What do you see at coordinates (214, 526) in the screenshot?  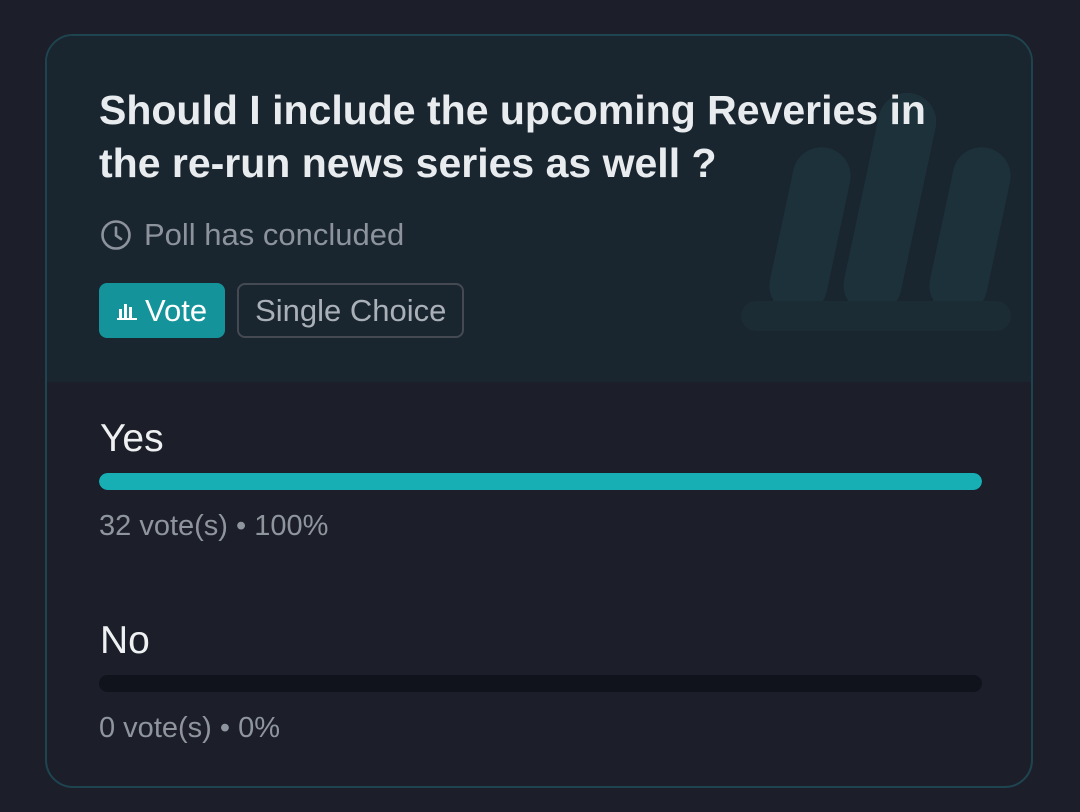 I see `option-stats: 32 vote(s) • 100%` at bounding box center [214, 526].